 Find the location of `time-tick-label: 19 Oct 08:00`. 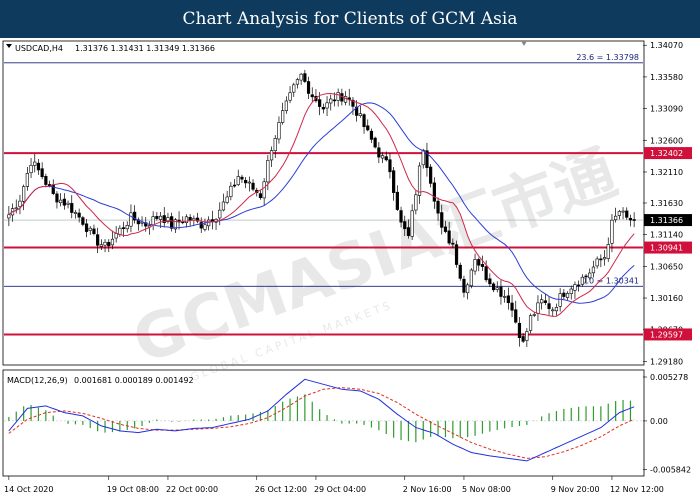

time-tick-label: 19 Oct 08:00 is located at coordinates (133, 489).